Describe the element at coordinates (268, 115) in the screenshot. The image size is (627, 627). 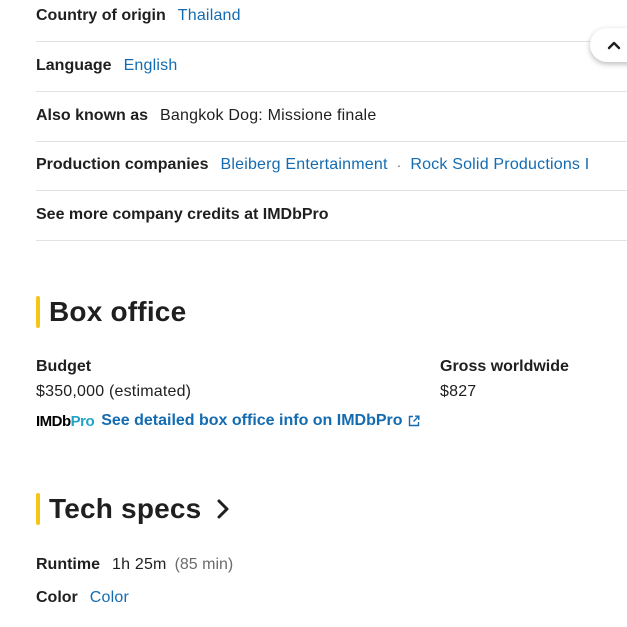
I see `also-known-as-value: Bangkok Dog: Missione finale` at that location.